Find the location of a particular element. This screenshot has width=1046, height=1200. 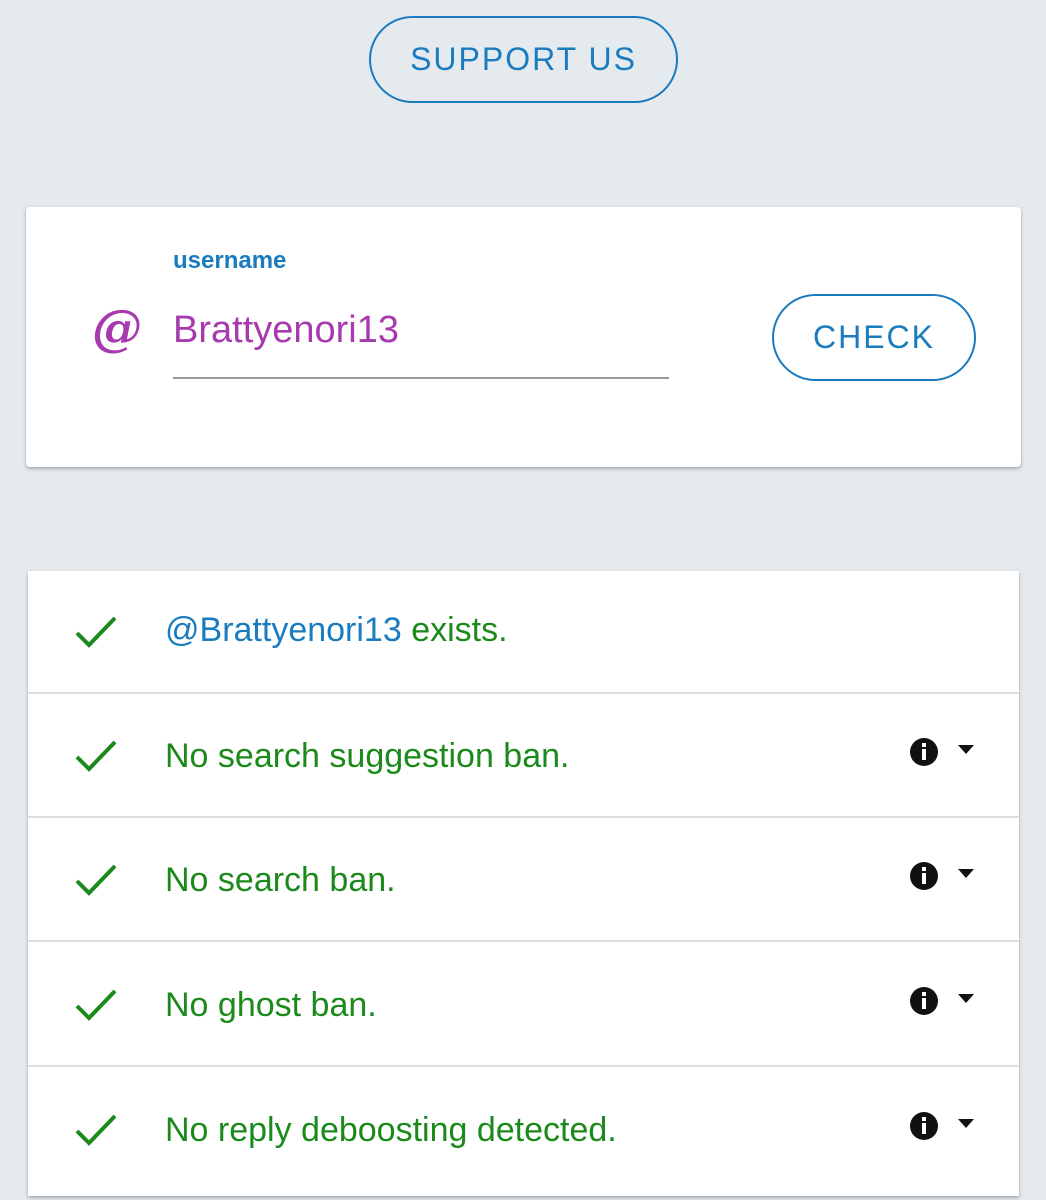

username-handle: @Brattyenori13 is located at coordinates (283, 630).